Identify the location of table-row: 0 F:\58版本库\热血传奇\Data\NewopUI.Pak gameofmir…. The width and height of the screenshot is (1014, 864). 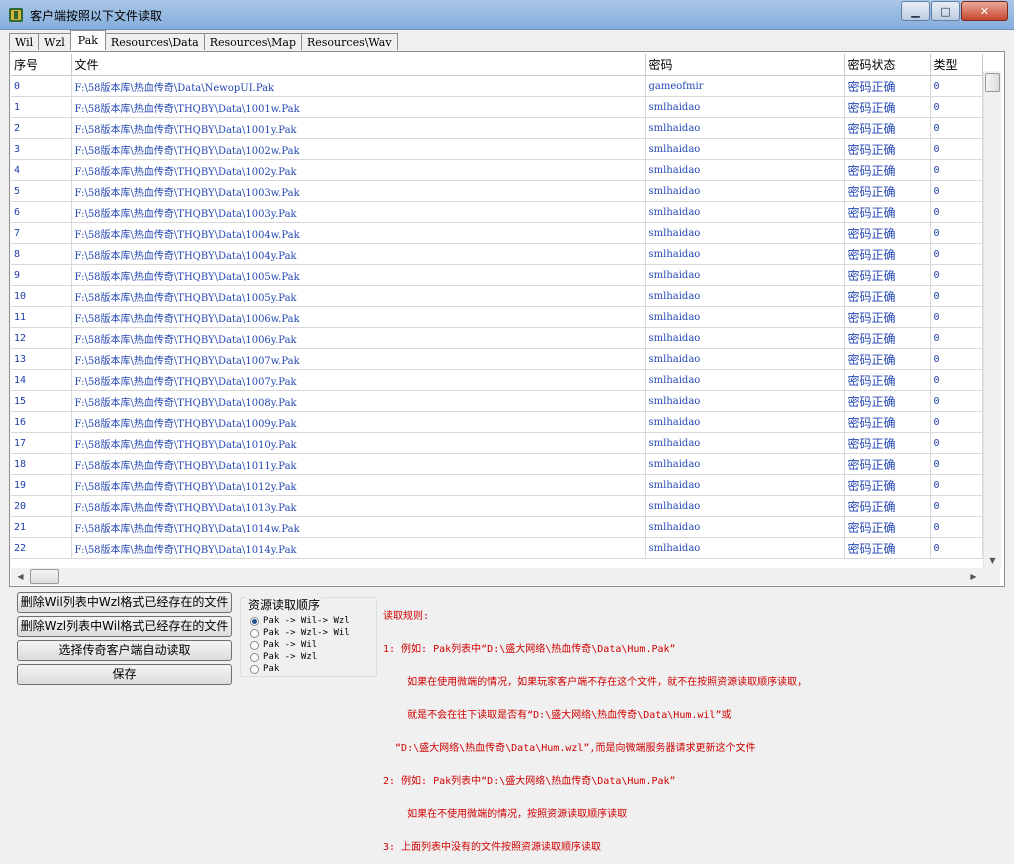
(497, 86).